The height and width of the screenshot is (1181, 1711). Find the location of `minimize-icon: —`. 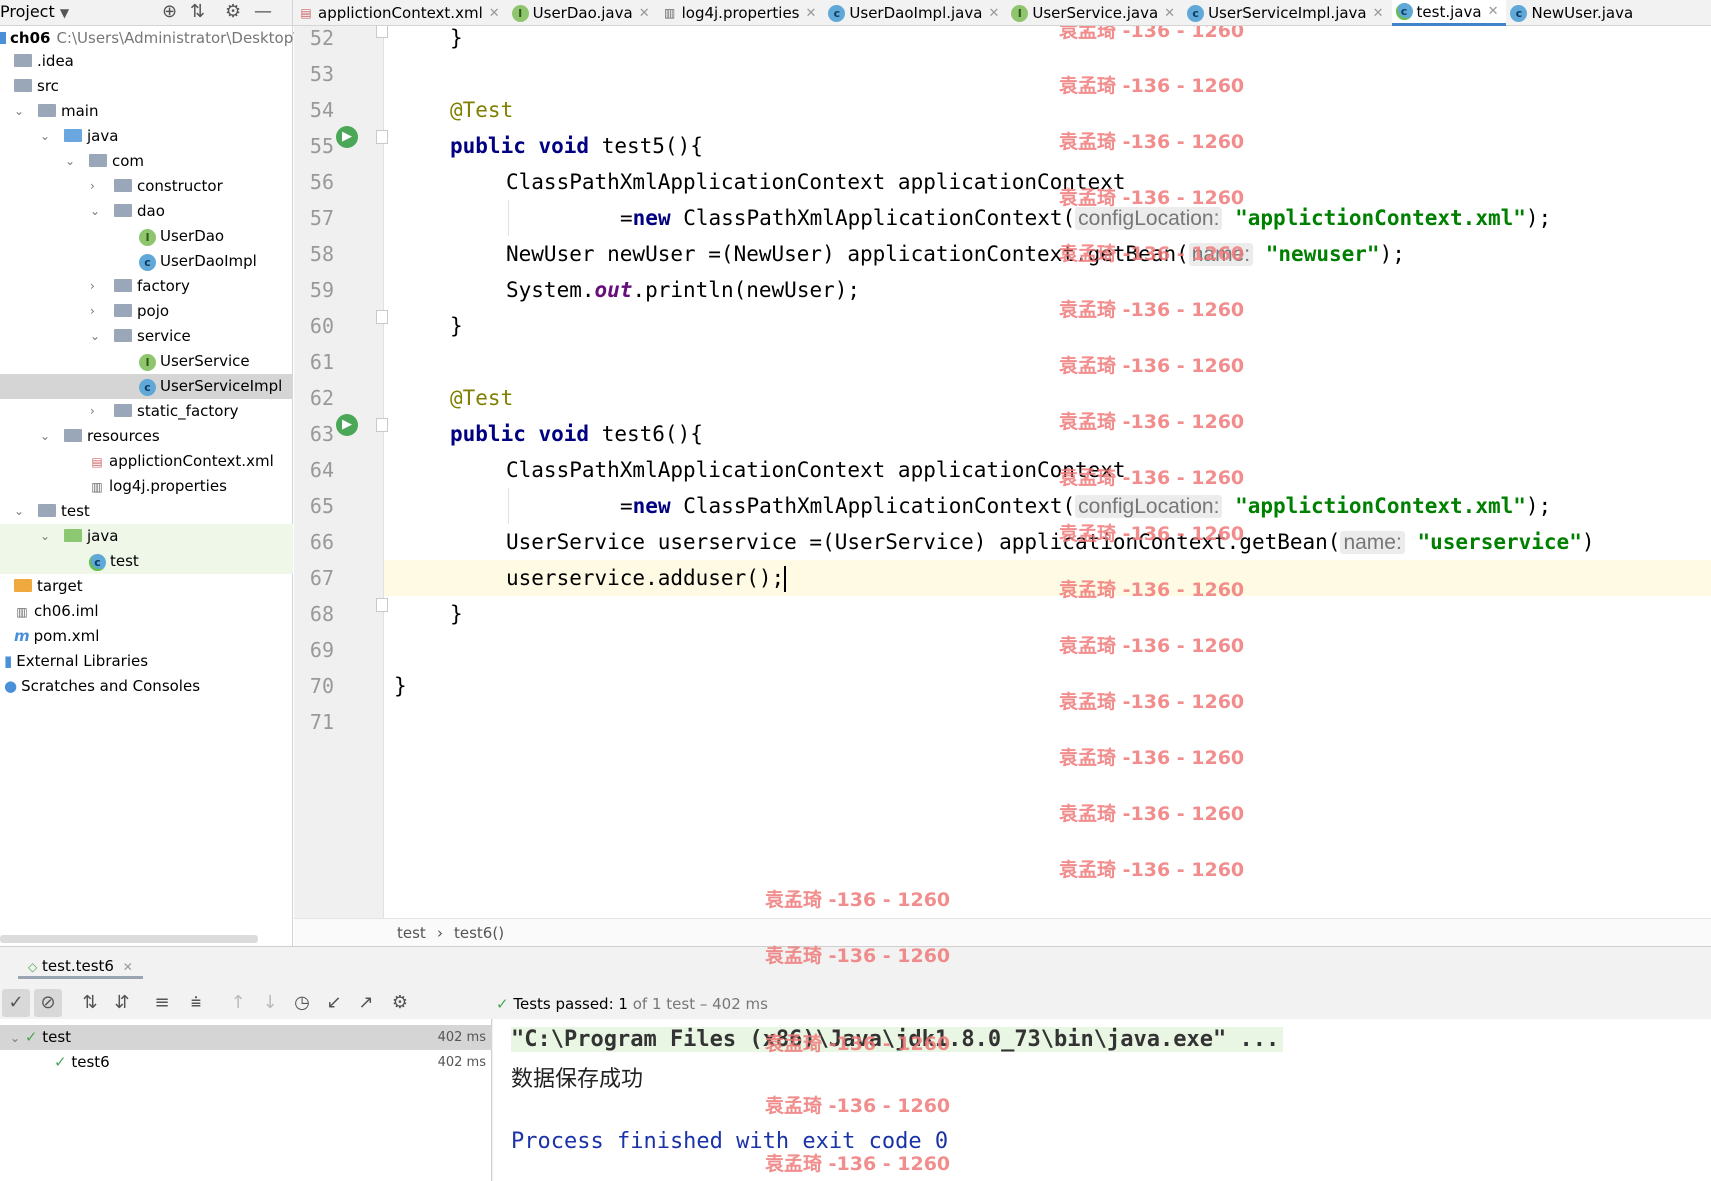

minimize-icon: — is located at coordinates (263, 12).